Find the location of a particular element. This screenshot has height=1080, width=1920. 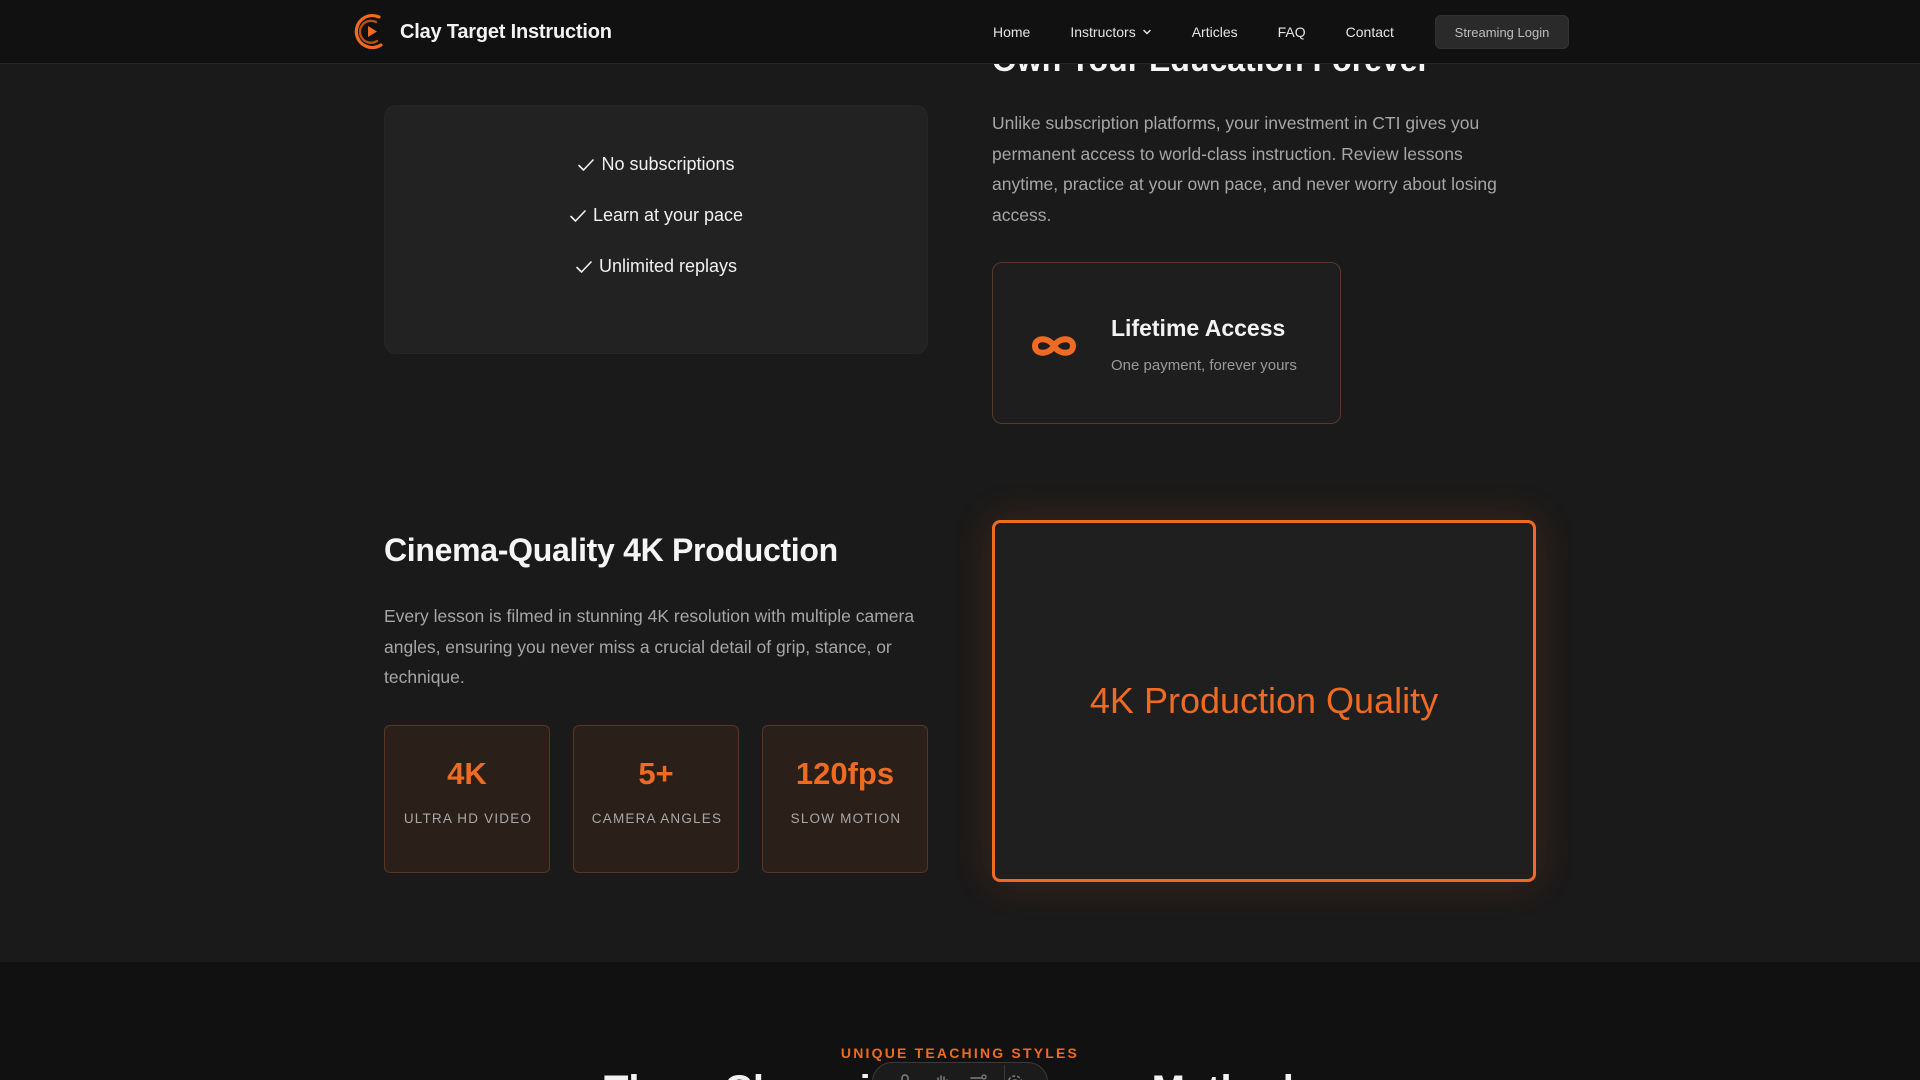

brand-logo-icon is located at coordinates (368, 31).